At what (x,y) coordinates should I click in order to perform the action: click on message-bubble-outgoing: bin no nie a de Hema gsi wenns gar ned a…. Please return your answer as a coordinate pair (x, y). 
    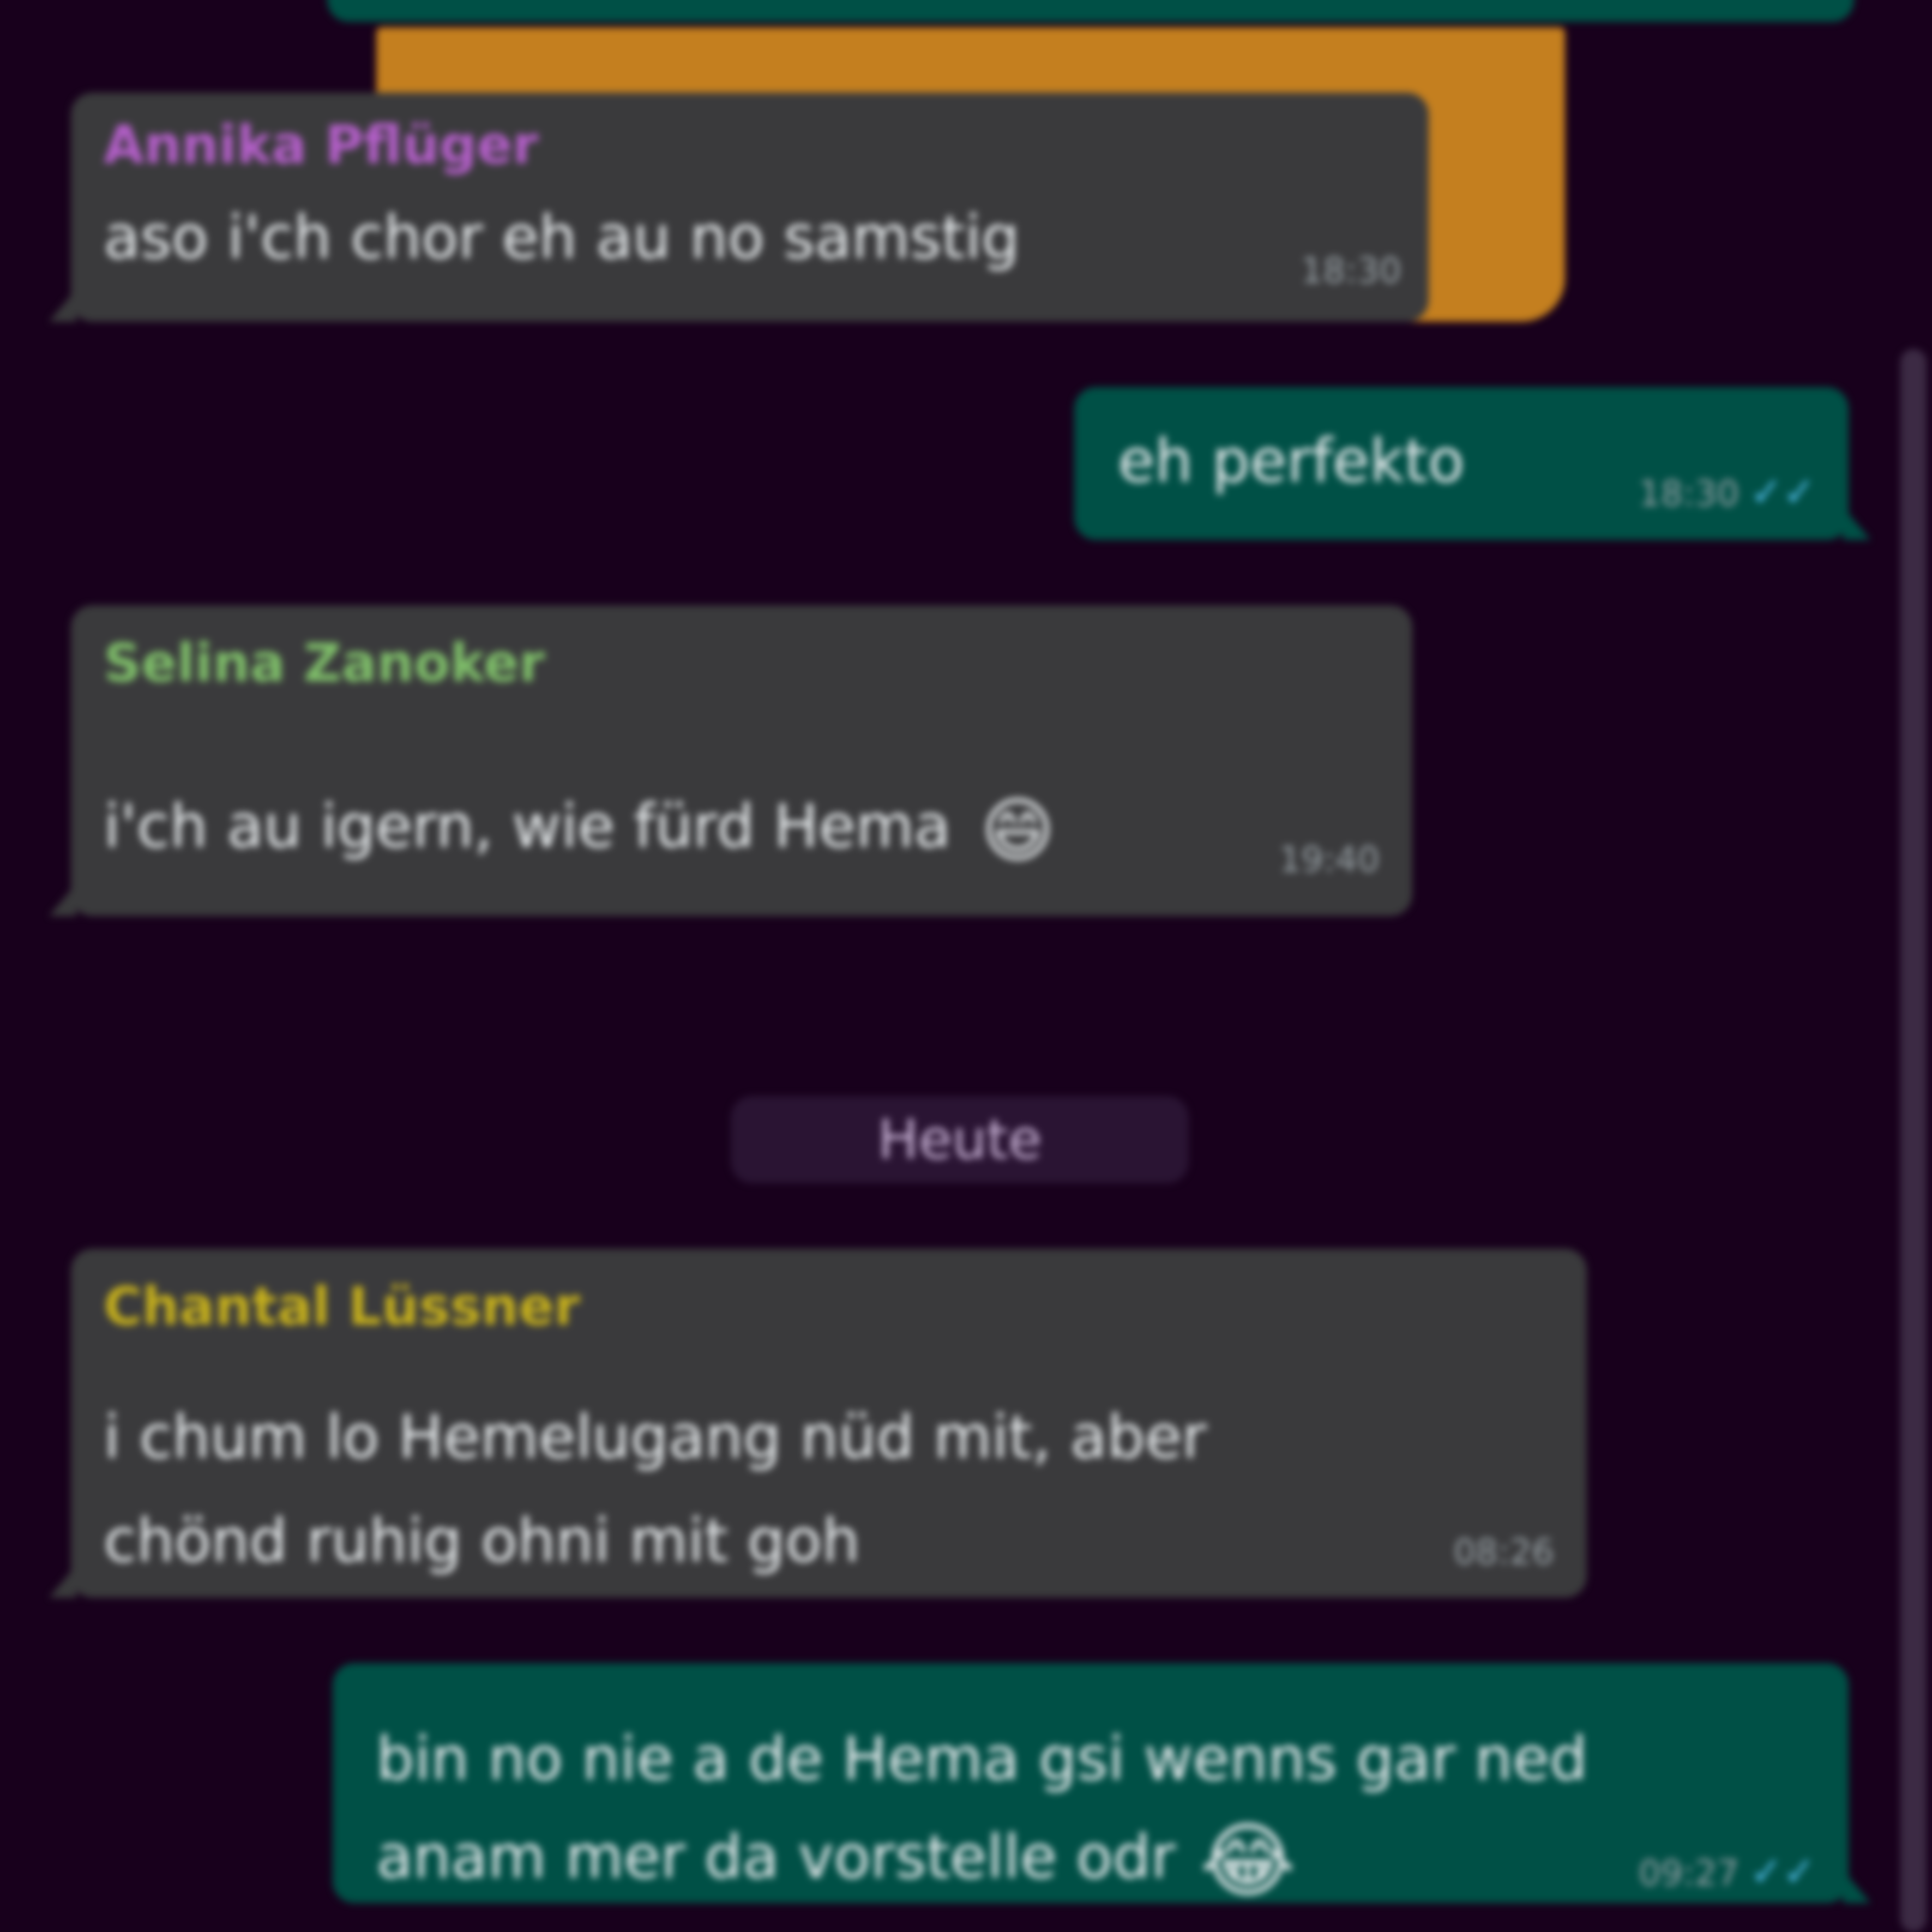
    Looking at the image, I should click on (1101, 1786).